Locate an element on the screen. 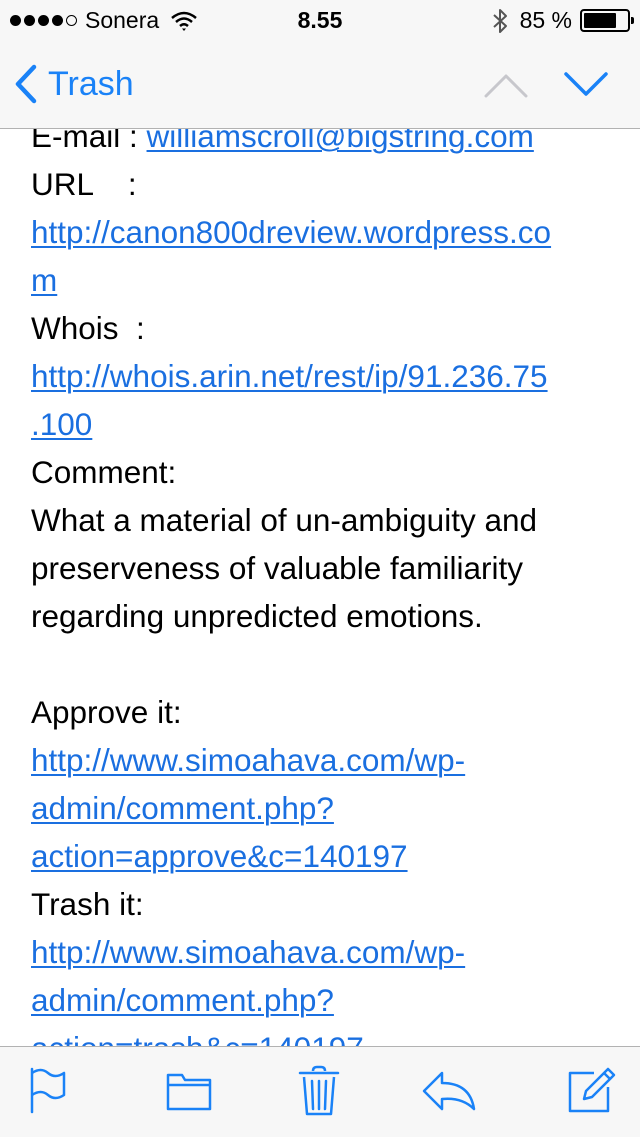 Image resolution: width=640 pixels, height=1137 pixels. email-link: williamscroll@bigstring.com is located at coordinates (340, 141).